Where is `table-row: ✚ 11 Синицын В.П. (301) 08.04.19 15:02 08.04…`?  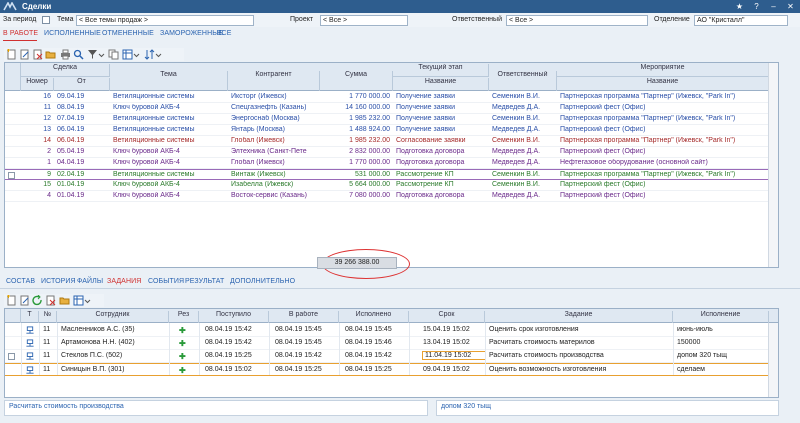
table-row: ✚ 11 Синицын В.П. (301) 08.04.19 15:02 08.04… is located at coordinates (391, 369).